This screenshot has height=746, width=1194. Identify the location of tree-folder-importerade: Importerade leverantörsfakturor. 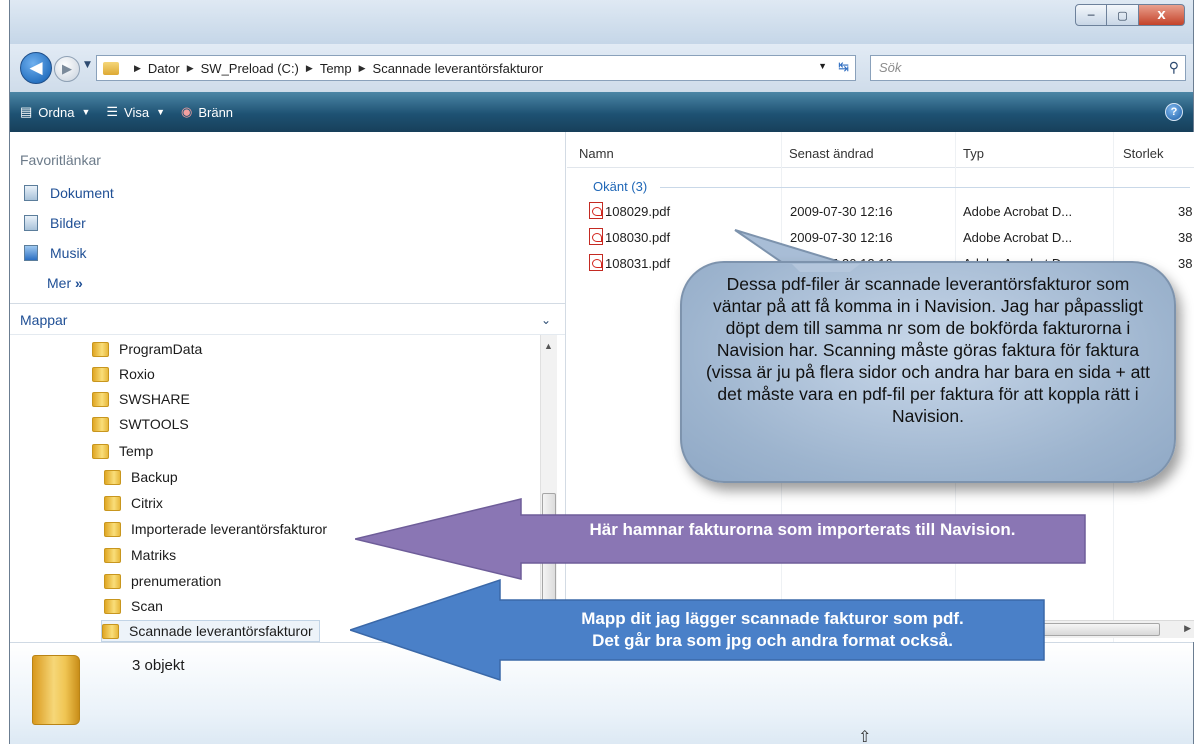
(215, 529).